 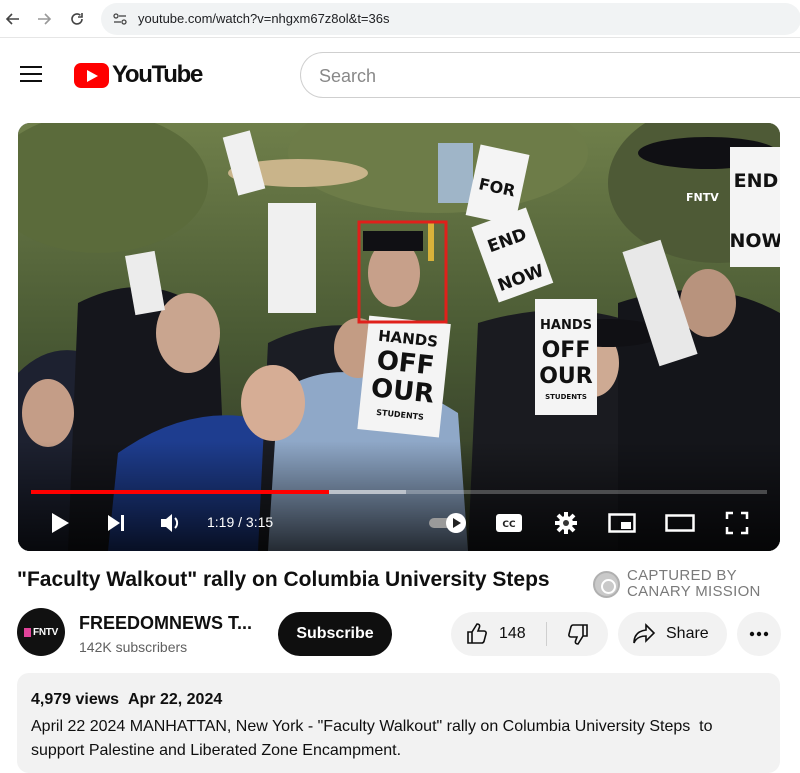 I want to click on volume-icon, so click(x=170, y=523).